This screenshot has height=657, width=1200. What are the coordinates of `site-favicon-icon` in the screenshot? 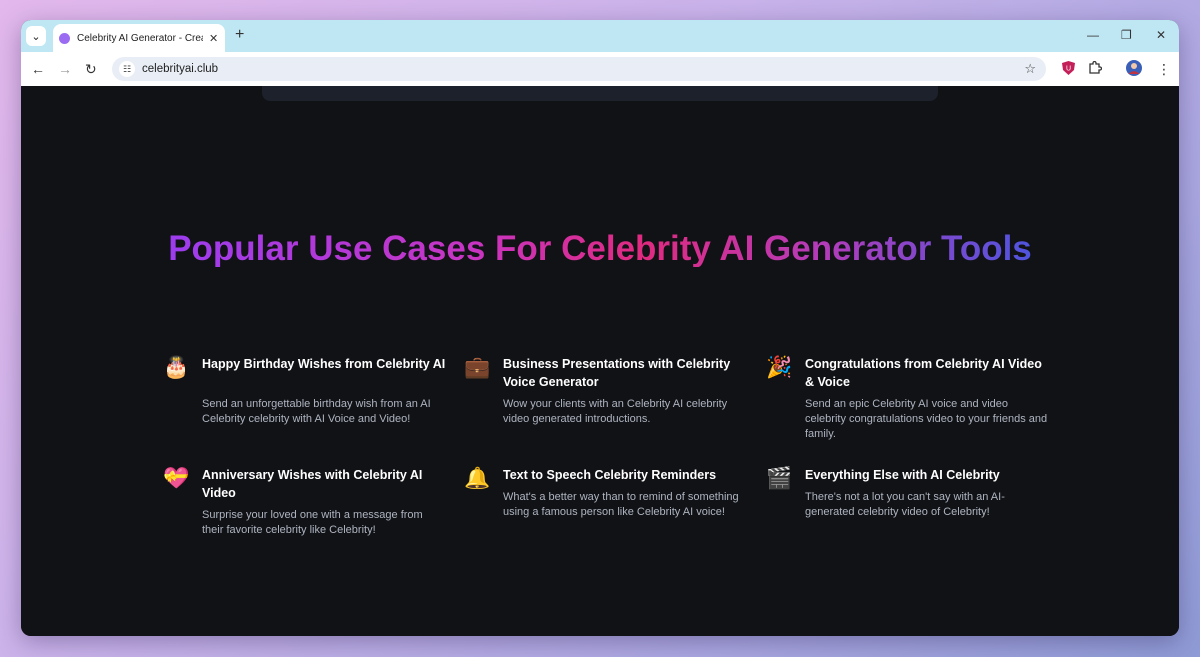 It's located at (64, 38).